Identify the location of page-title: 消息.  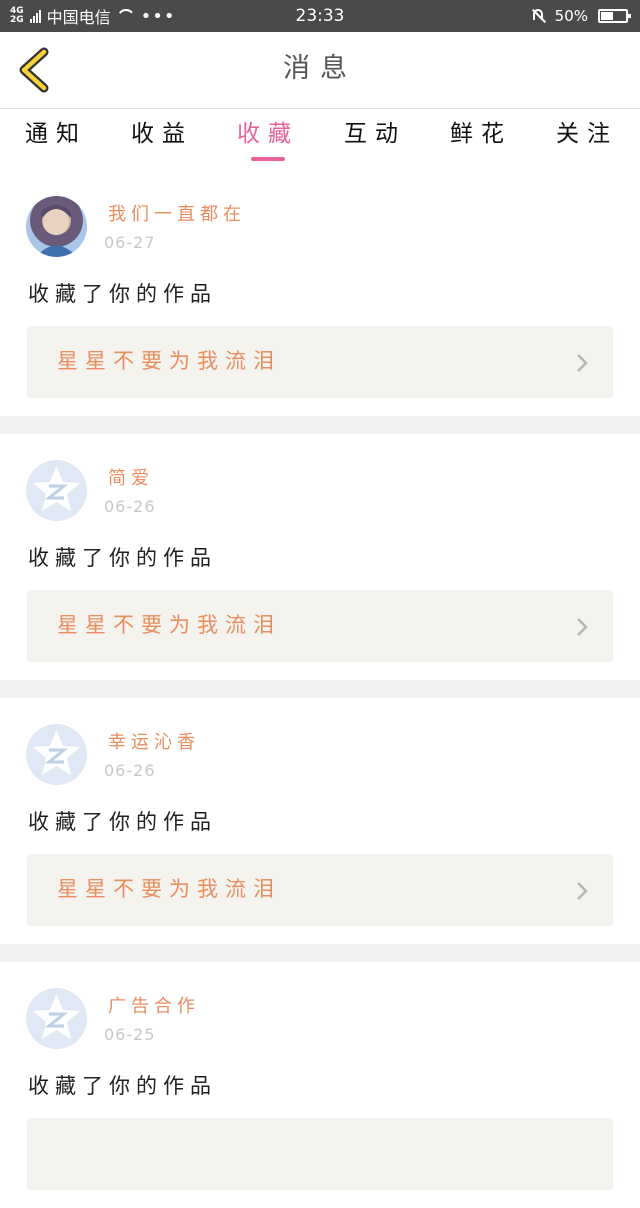
(320, 68).